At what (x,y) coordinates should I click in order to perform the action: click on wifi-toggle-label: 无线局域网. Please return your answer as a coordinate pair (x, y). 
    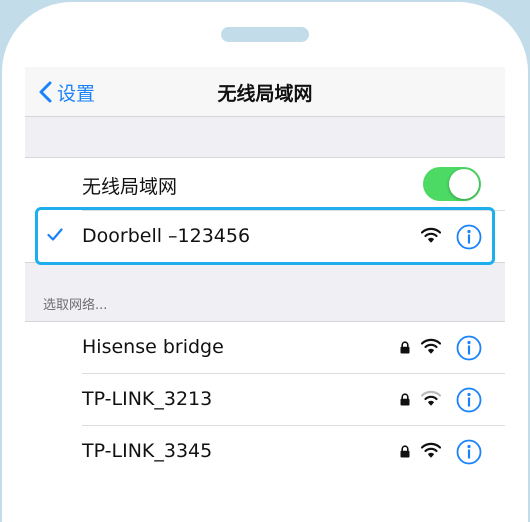
    Looking at the image, I should click on (130, 187).